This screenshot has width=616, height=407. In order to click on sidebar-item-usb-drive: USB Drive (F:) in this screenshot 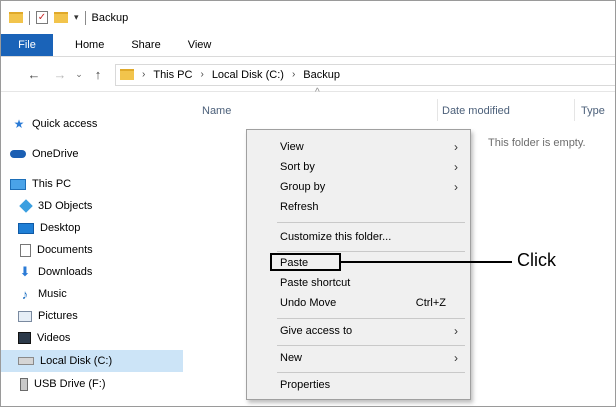, I will do `click(92, 384)`.